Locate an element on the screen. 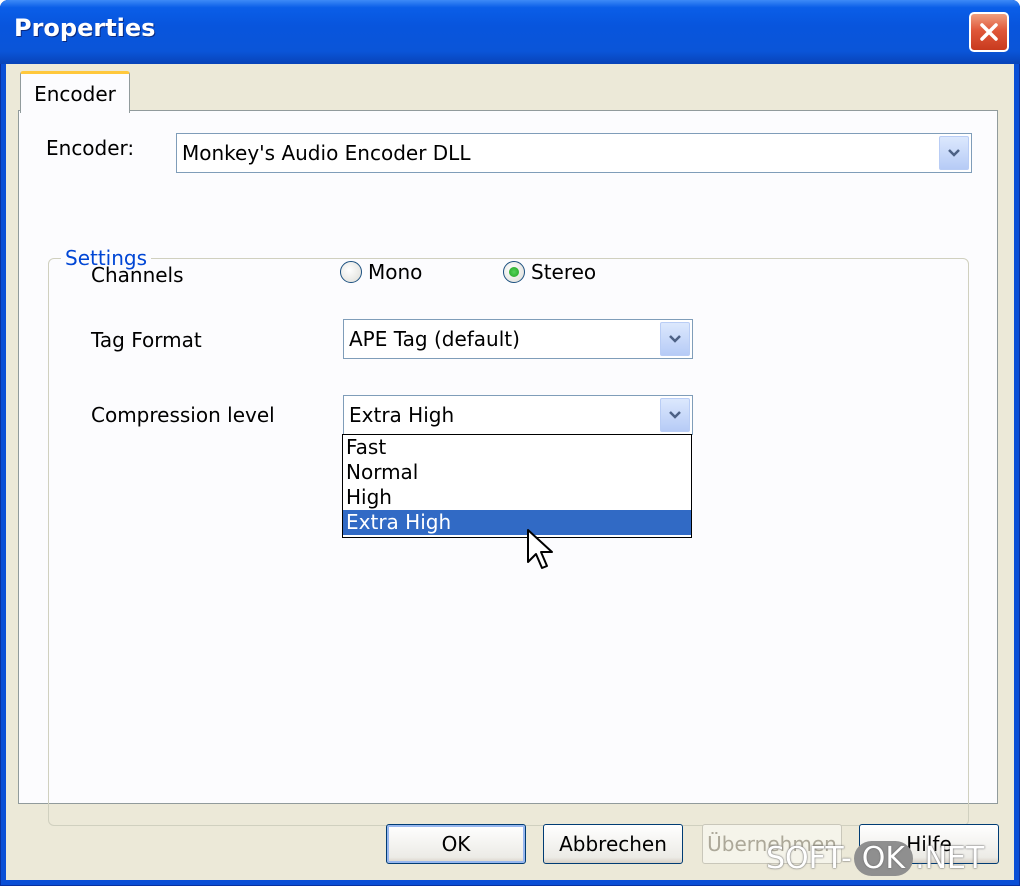 This screenshot has height=886, width=1020. close-icon is located at coordinates (989, 32).